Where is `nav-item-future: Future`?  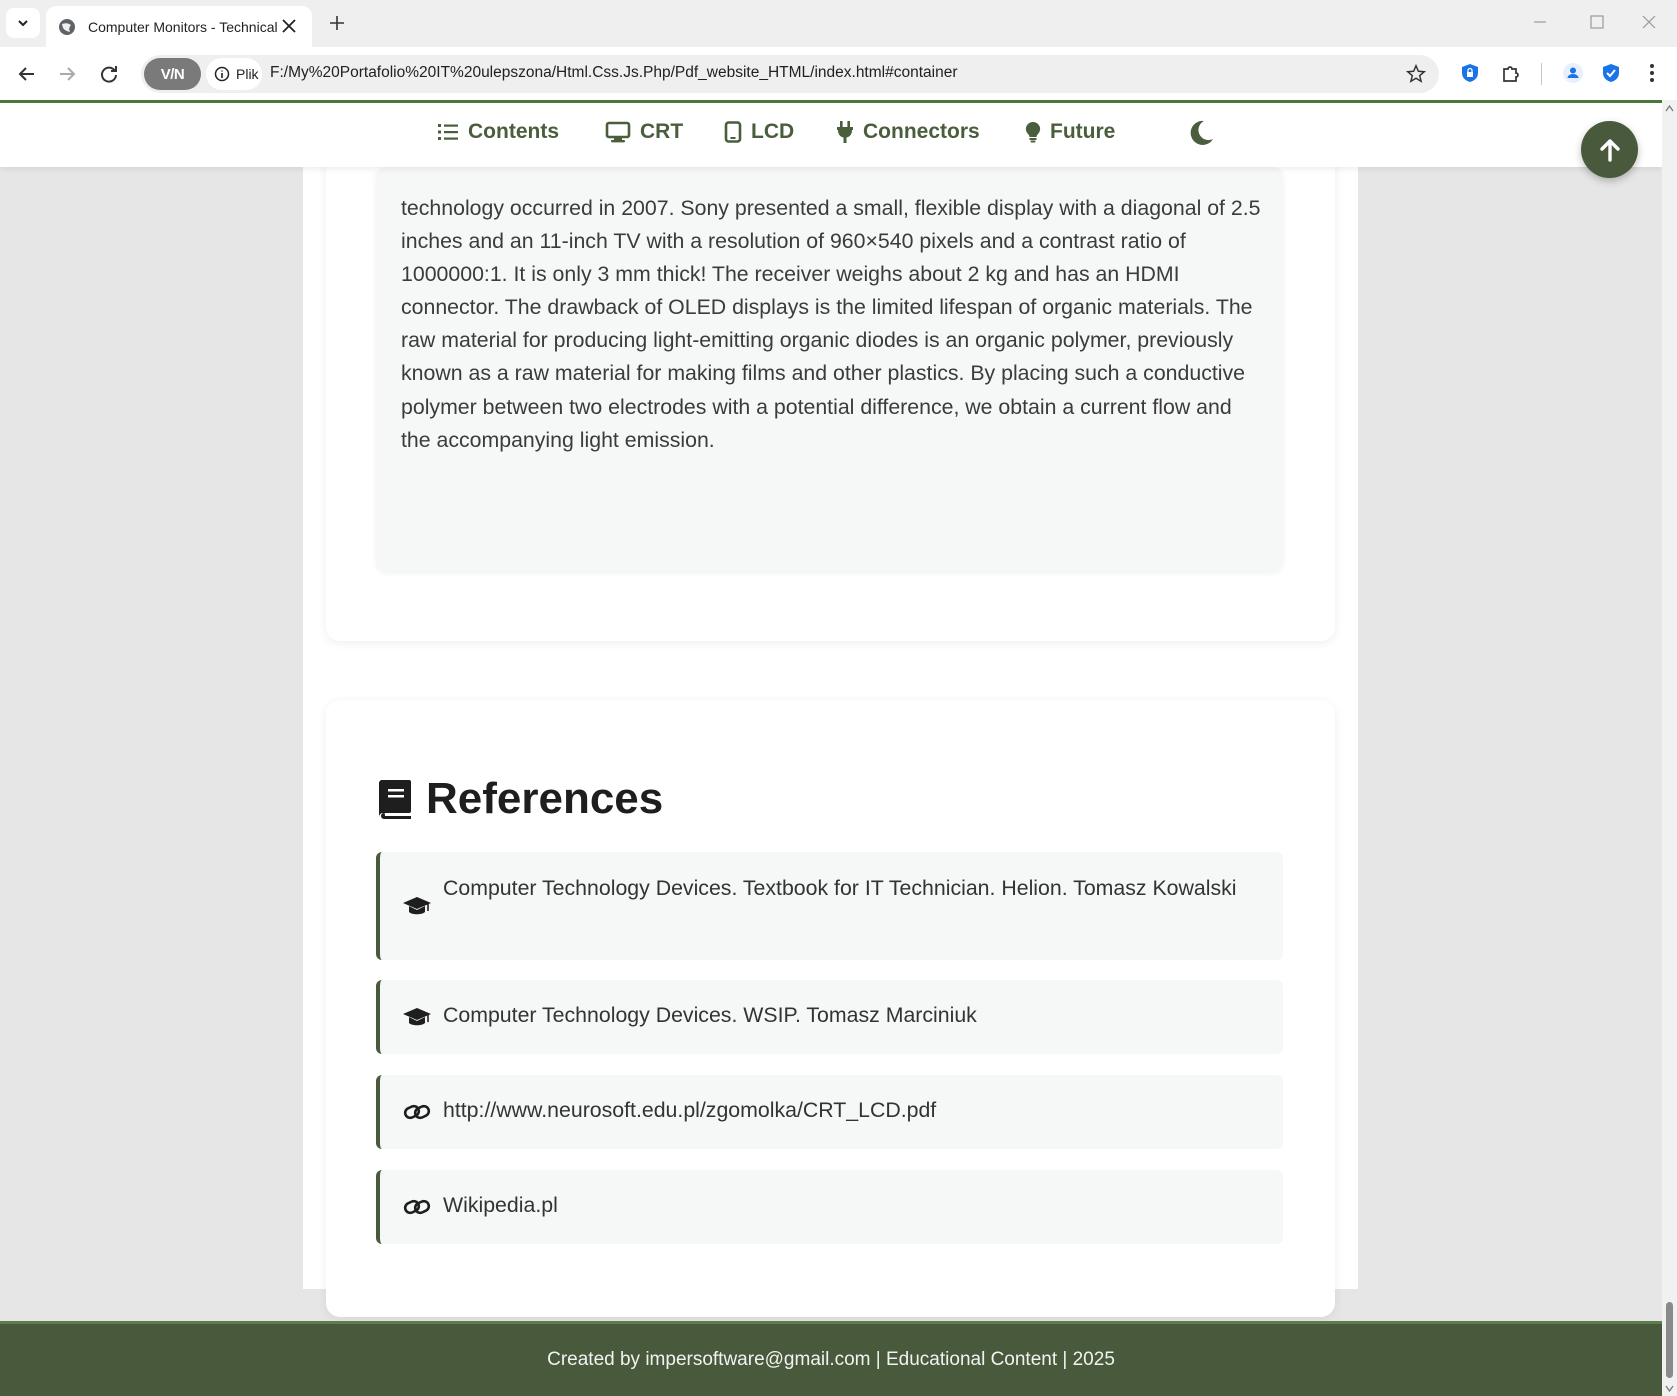 nav-item-future: Future is located at coordinates (1070, 132).